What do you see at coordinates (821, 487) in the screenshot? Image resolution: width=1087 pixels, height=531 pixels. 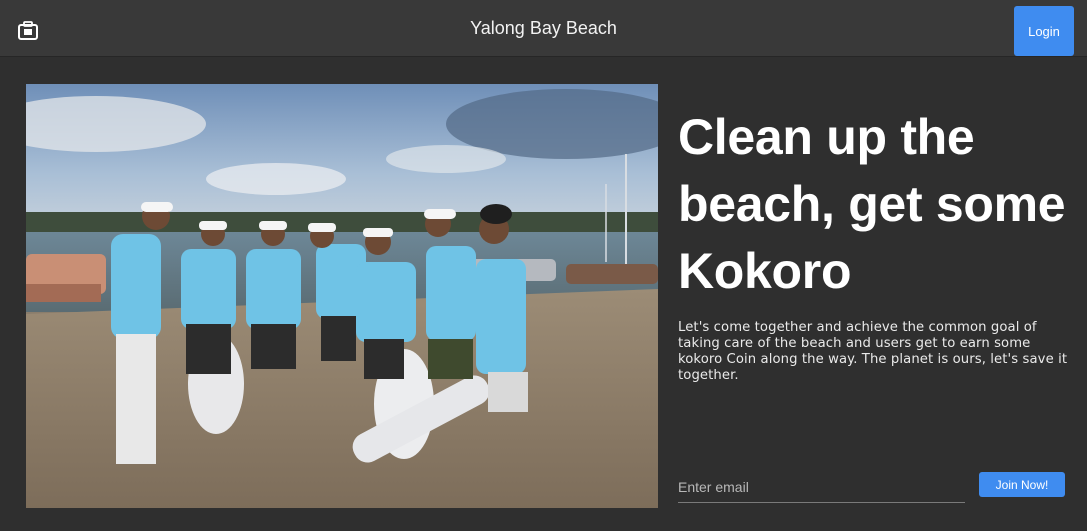 I see `email-field` at bounding box center [821, 487].